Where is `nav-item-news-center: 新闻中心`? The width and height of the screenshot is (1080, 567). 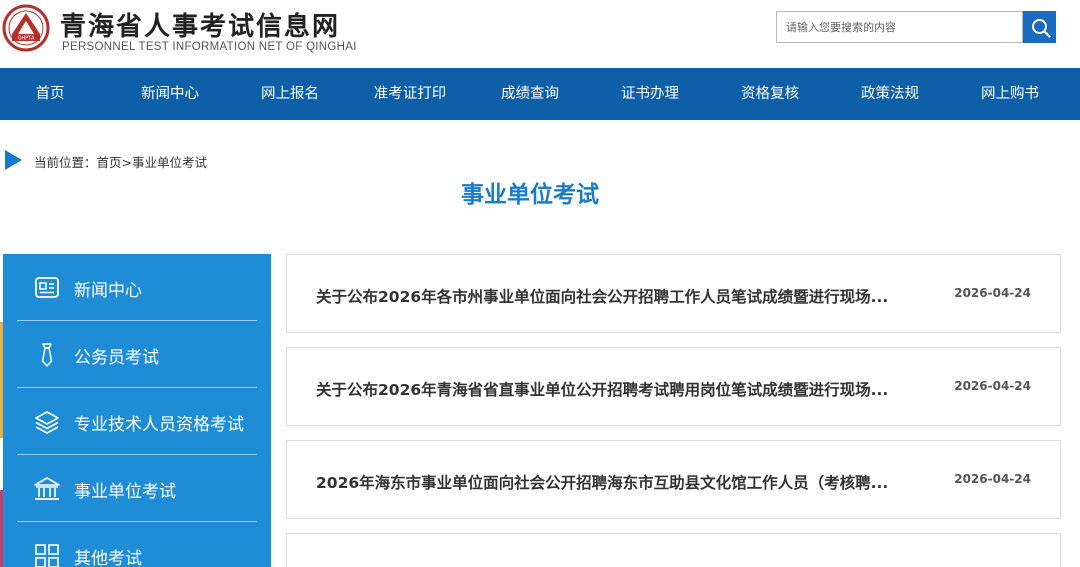
nav-item-news-center: 新闻中心 is located at coordinates (170, 94).